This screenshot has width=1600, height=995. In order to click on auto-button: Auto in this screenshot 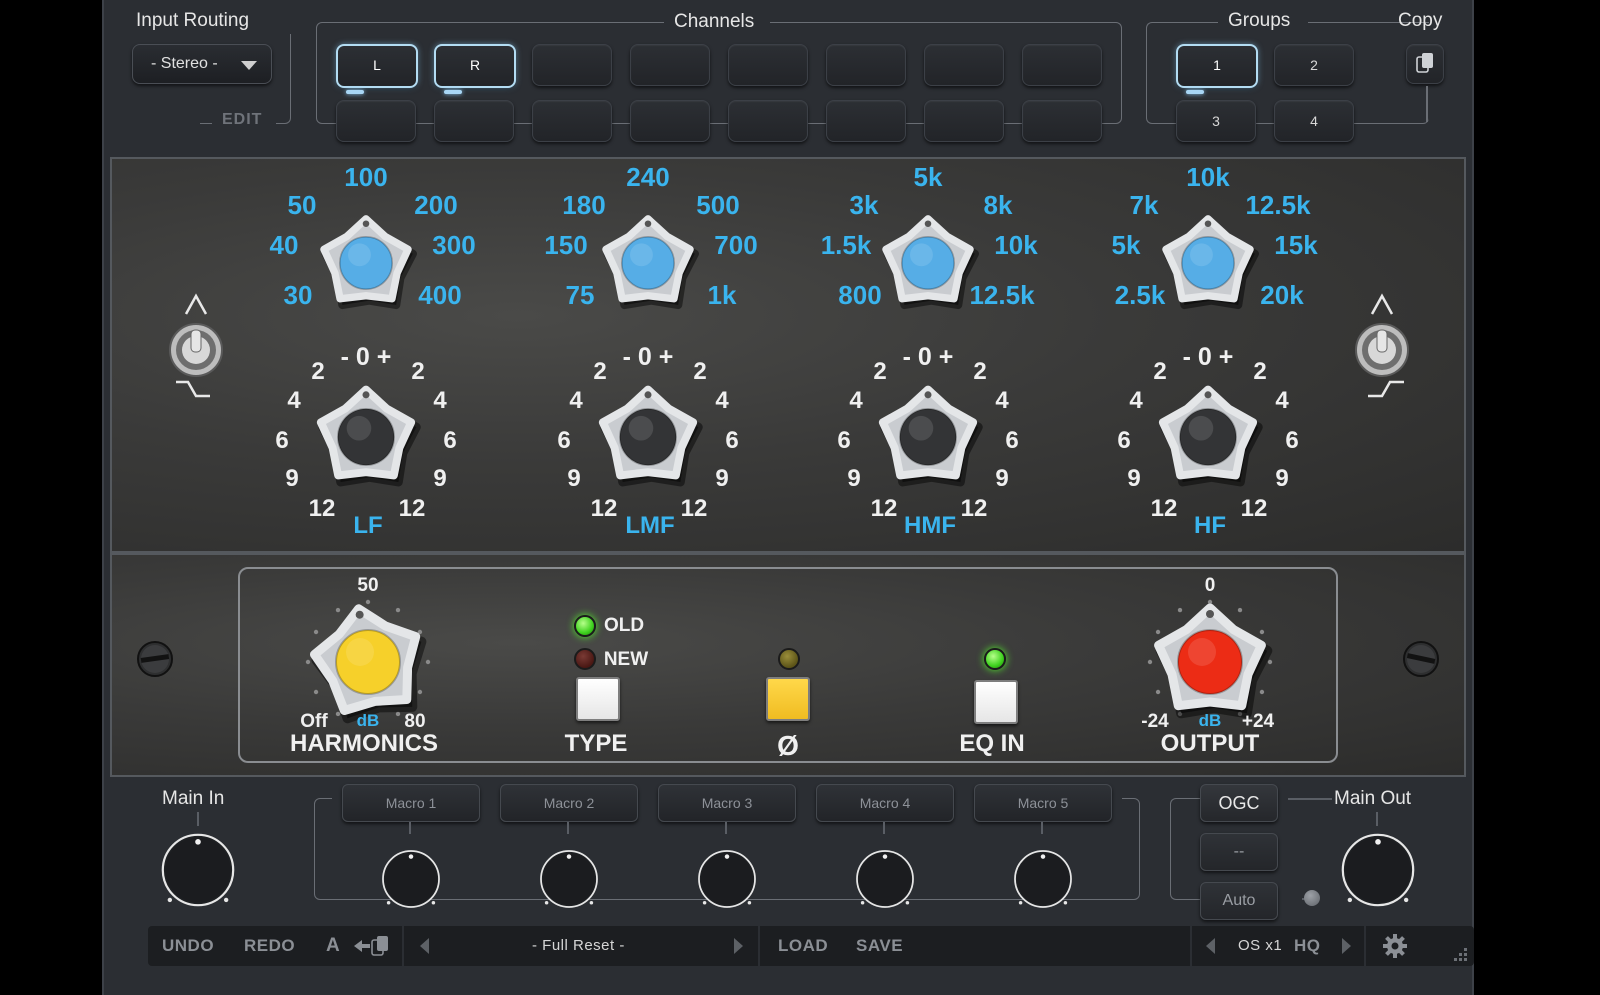, I will do `click(1239, 901)`.